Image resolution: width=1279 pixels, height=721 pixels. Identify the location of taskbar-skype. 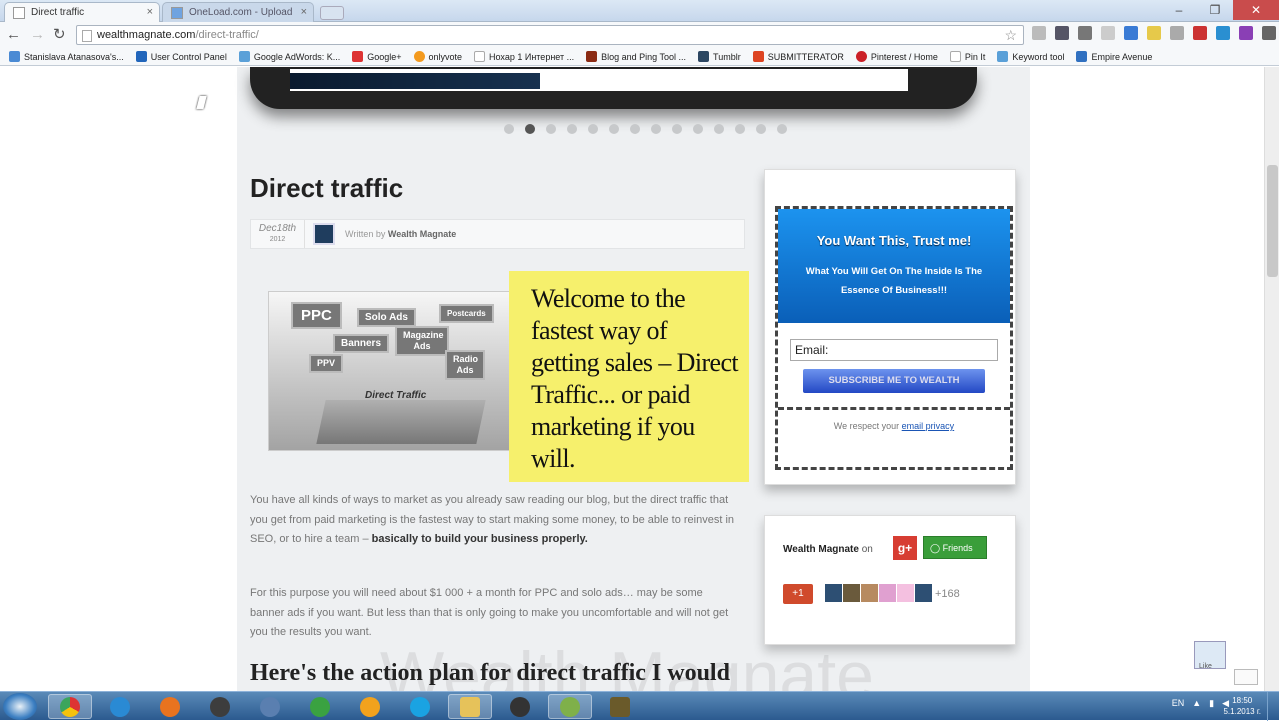
(420, 706).